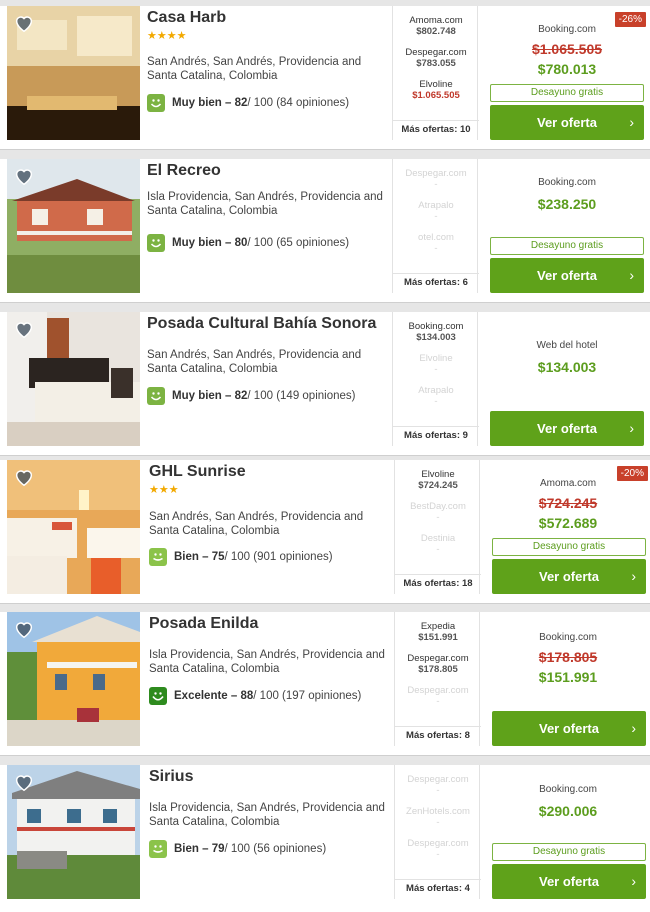 The image size is (650, 912). Describe the element at coordinates (269, 472) in the screenshot. I see `hotel-name: GHL Sunrise` at that location.